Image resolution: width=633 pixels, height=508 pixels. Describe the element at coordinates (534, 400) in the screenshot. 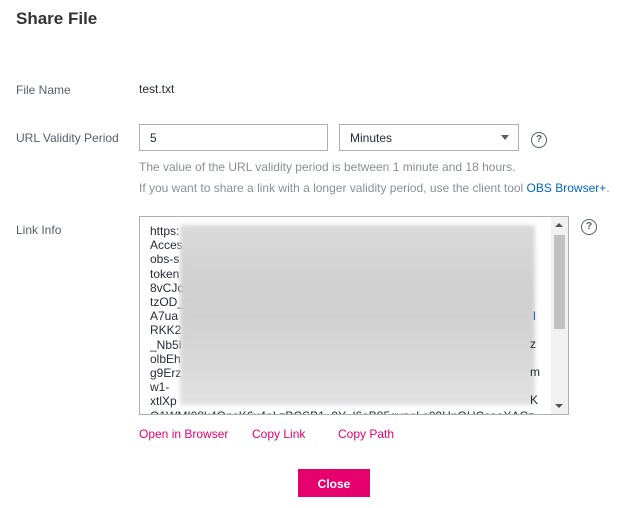

I see `link-text-fragment: K` at that location.